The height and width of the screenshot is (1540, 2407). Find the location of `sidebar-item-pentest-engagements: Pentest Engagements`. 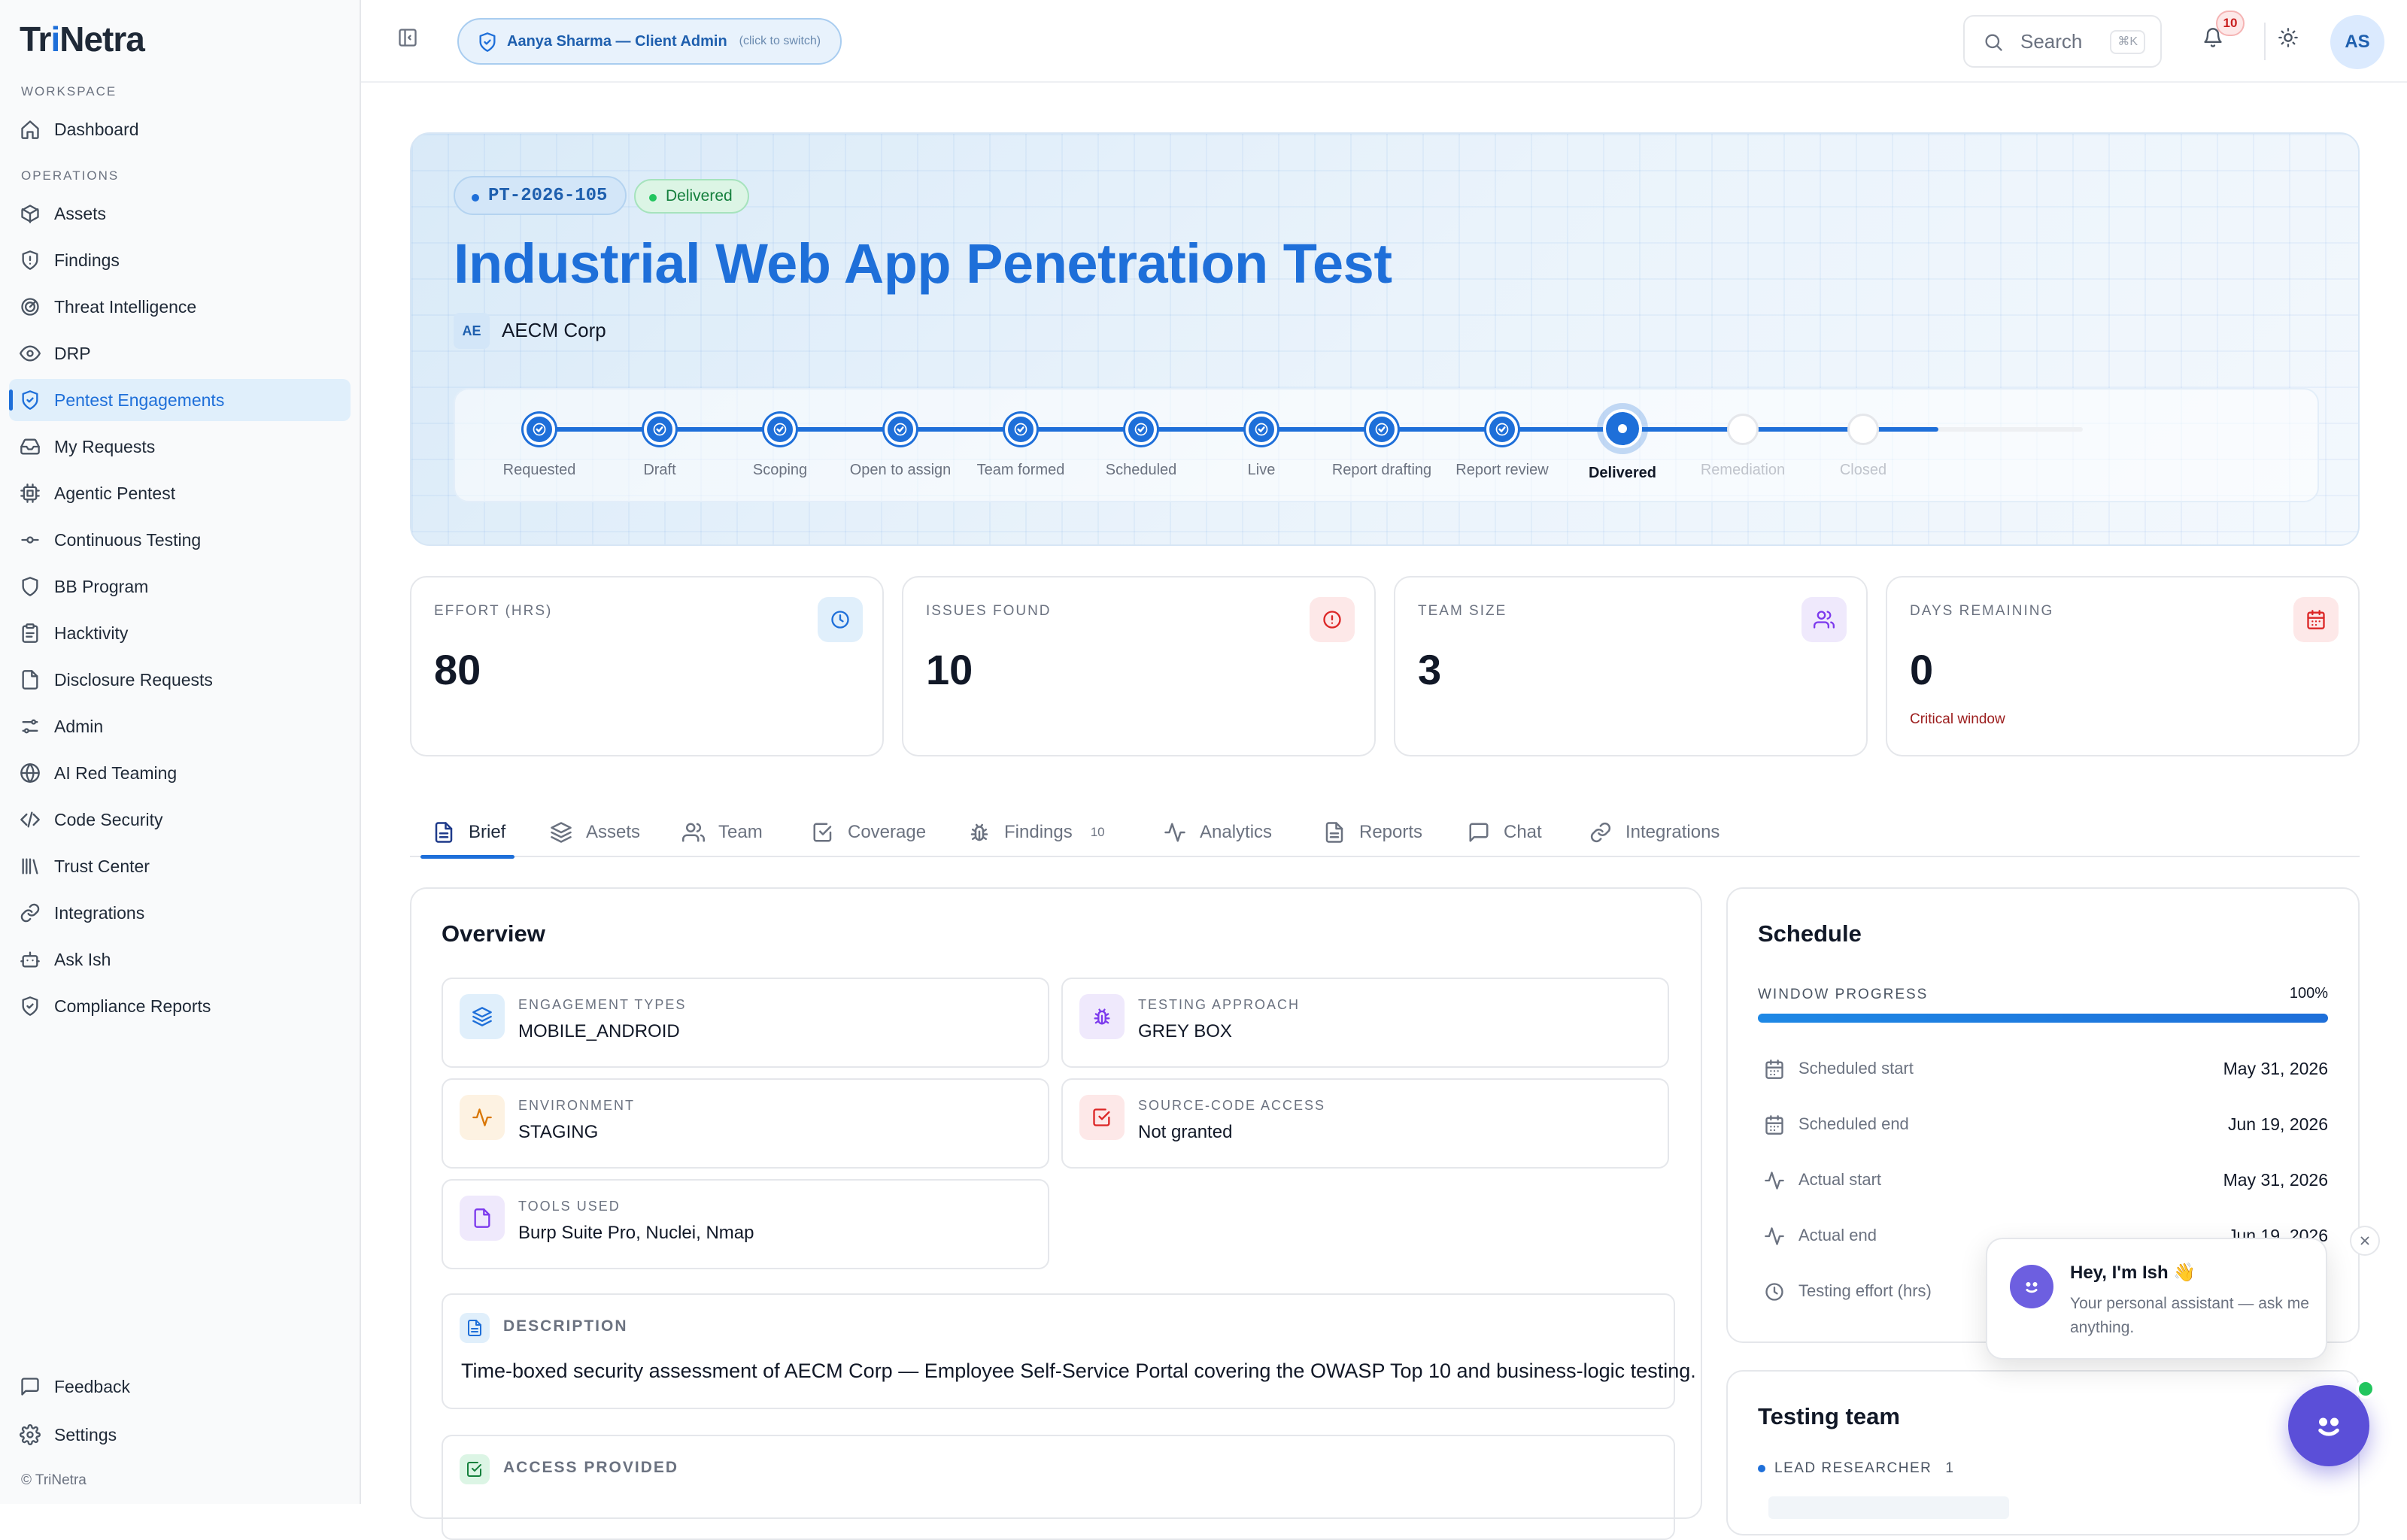

sidebar-item-pentest-engagements: Pentest Engagements is located at coordinates (180, 400).